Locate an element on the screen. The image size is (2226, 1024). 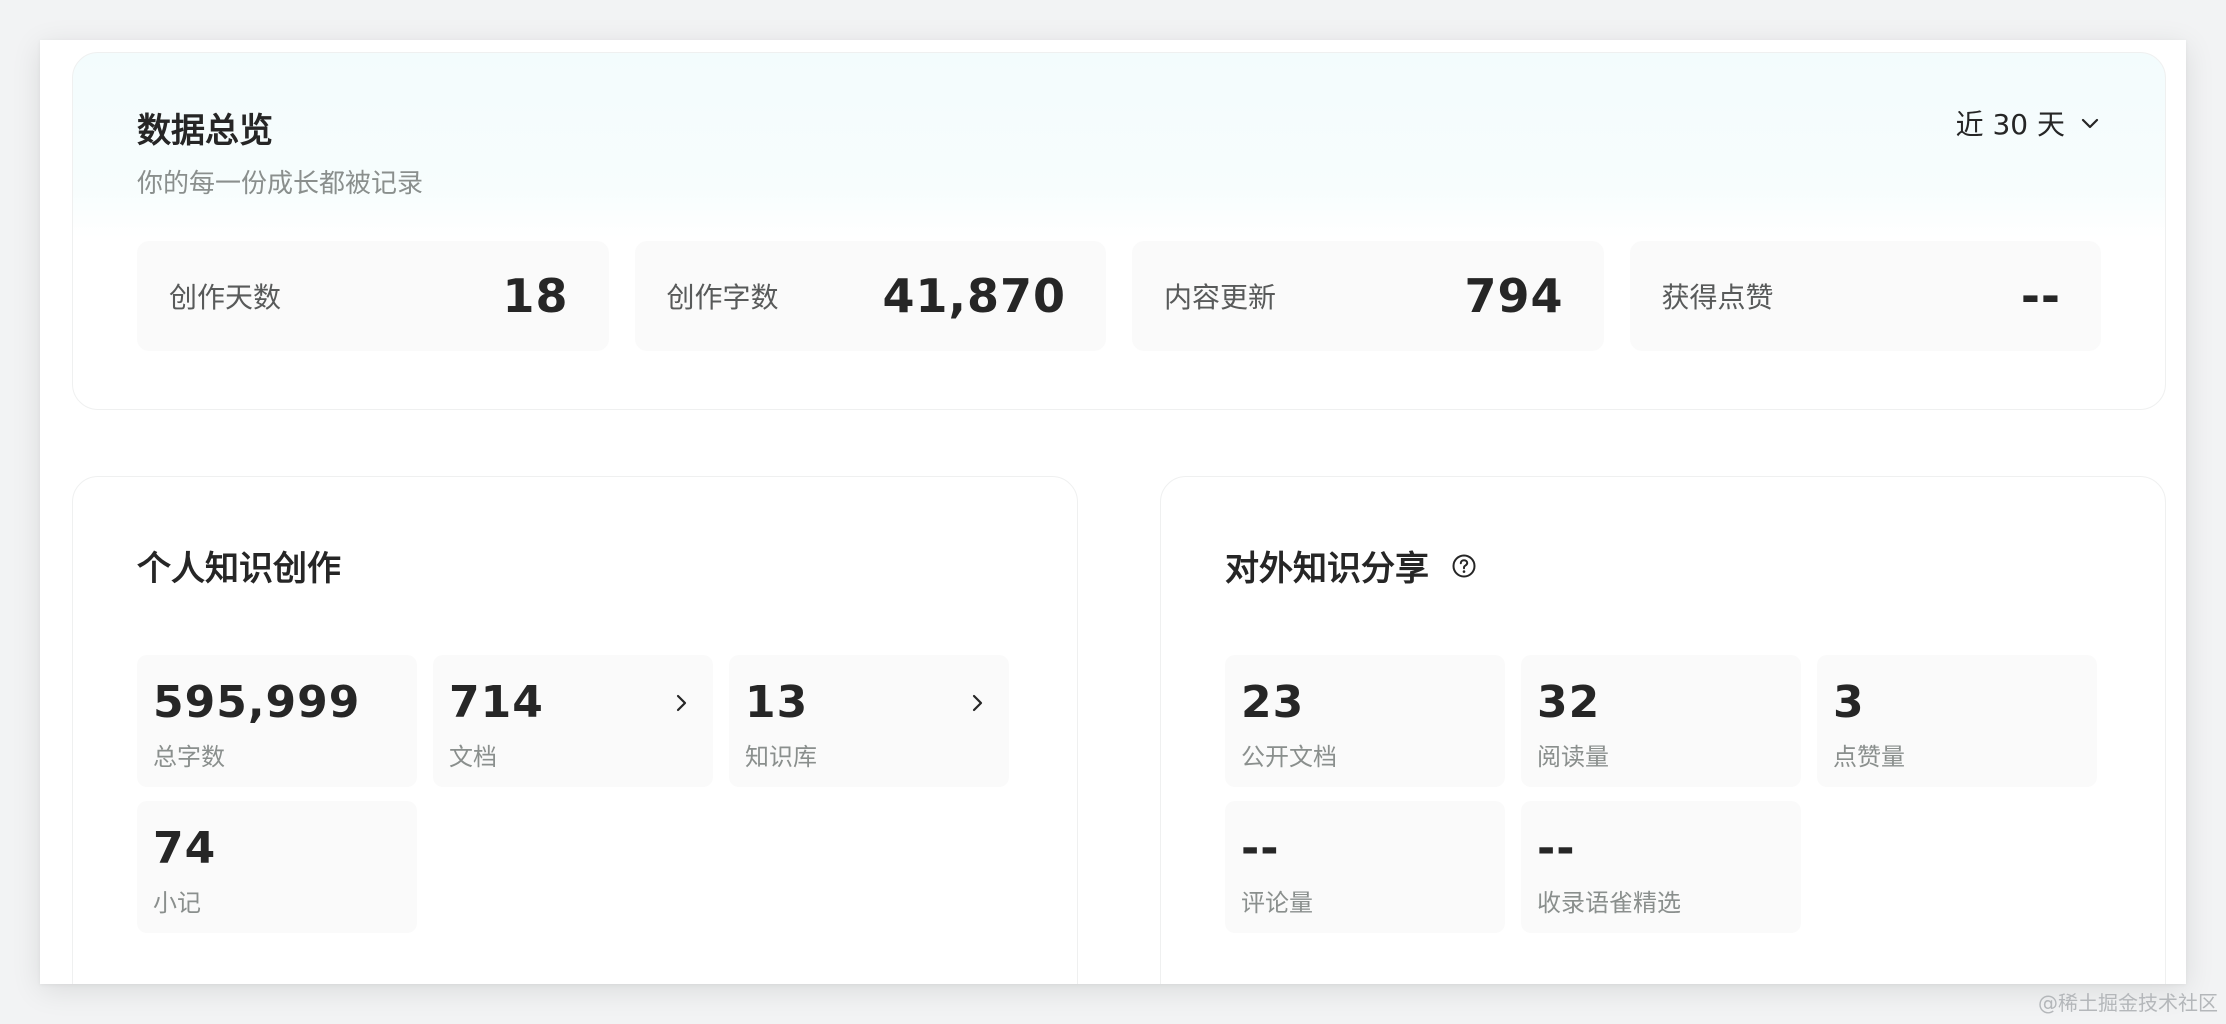
time-range-dropdown: 近 30 天 is located at coordinates (2028, 123).